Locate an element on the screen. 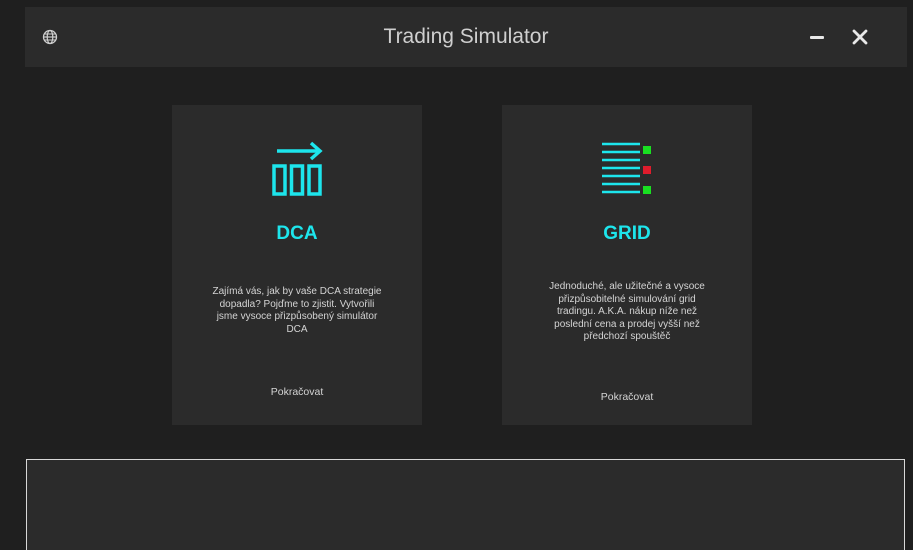 Image resolution: width=913 pixels, height=550 pixels. grid-lines-icon is located at coordinates (626, 168).